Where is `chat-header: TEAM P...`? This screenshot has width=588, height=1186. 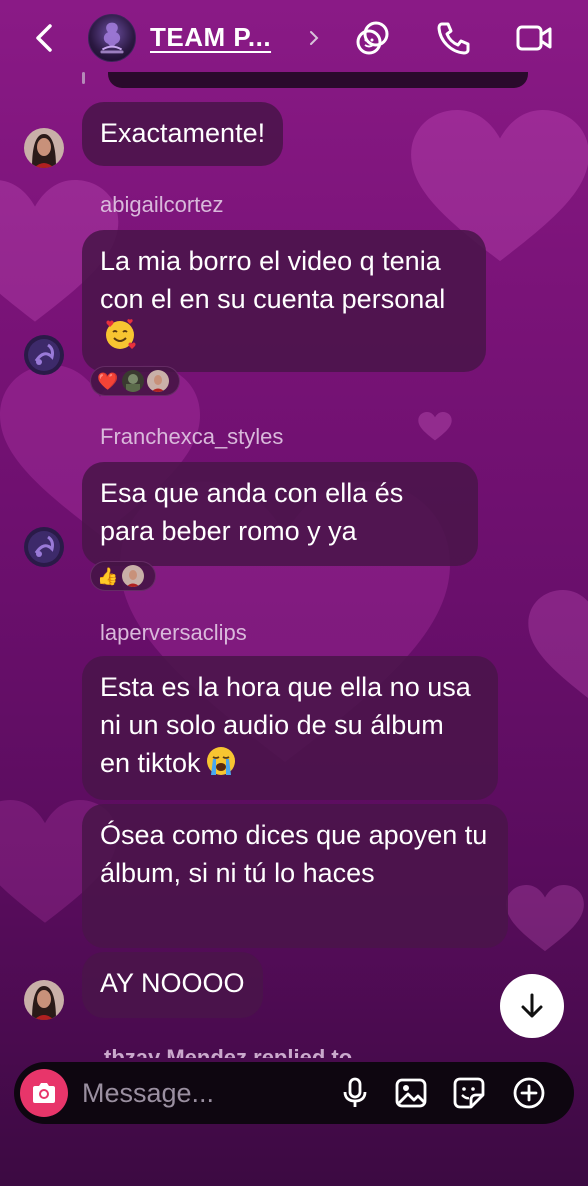
chat-header: TEAM P... is located at coordinates (294, 40).